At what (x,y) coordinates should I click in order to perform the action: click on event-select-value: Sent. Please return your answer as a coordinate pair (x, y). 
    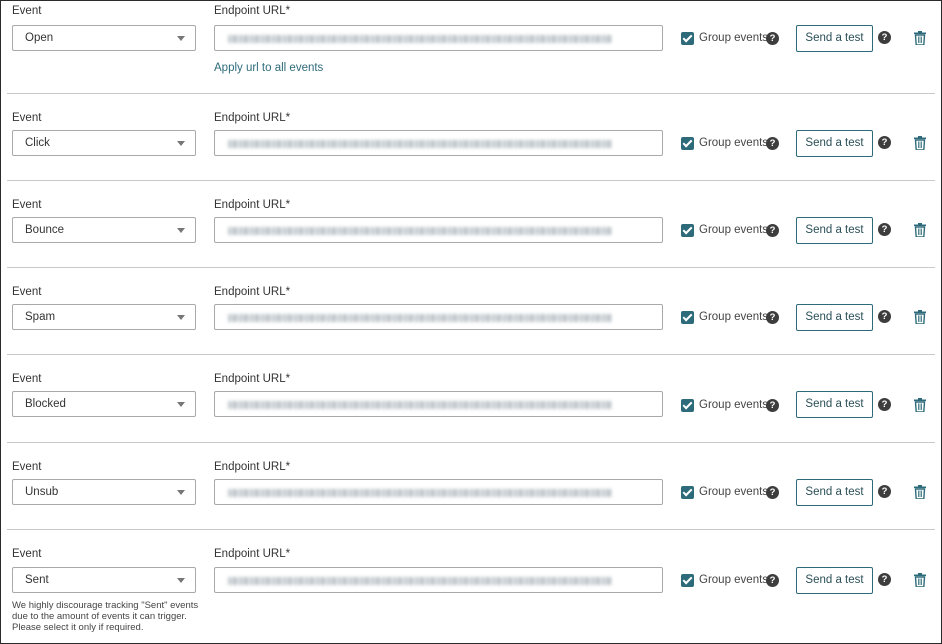
    Looking at the image, I should click on (37, 580).